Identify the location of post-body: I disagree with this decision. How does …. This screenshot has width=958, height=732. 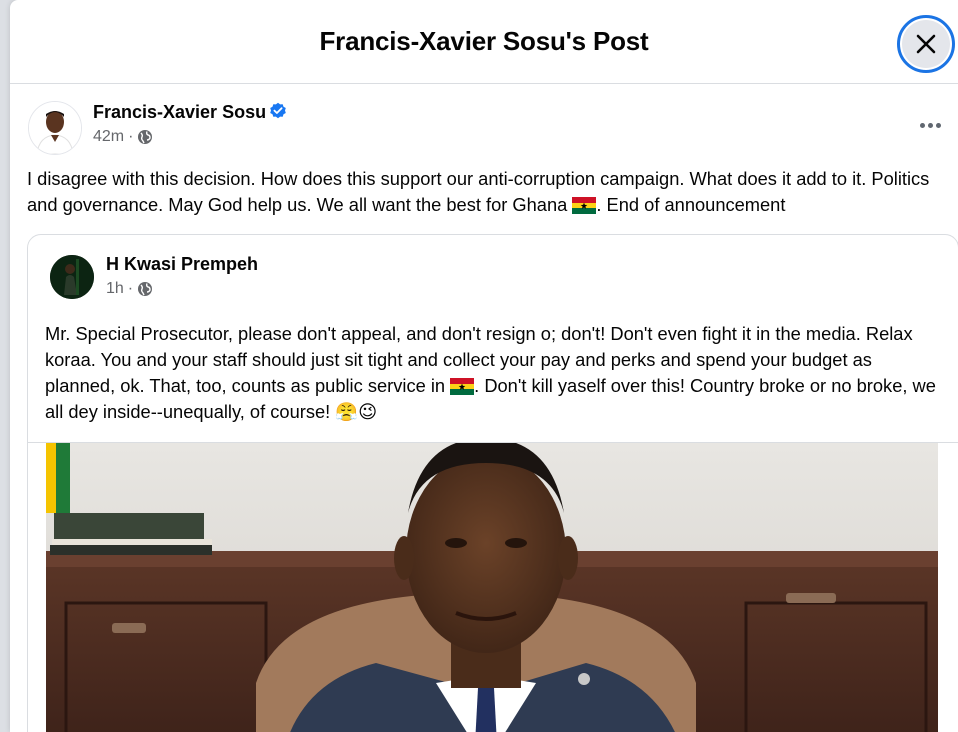
(478, 191).